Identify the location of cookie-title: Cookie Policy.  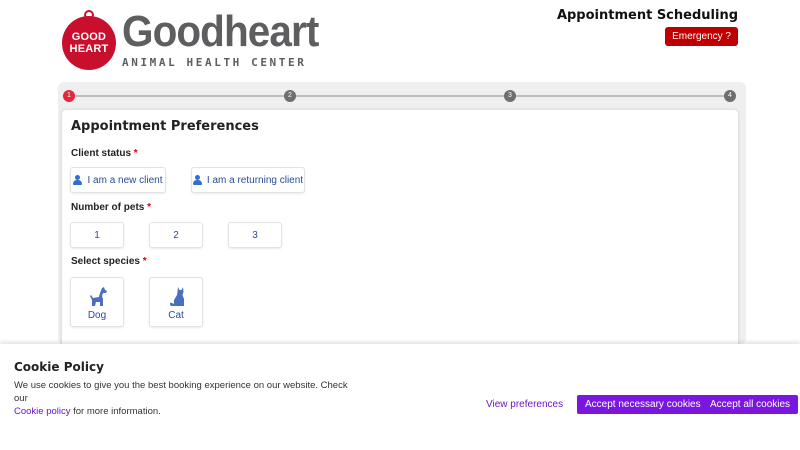
(59, 367).